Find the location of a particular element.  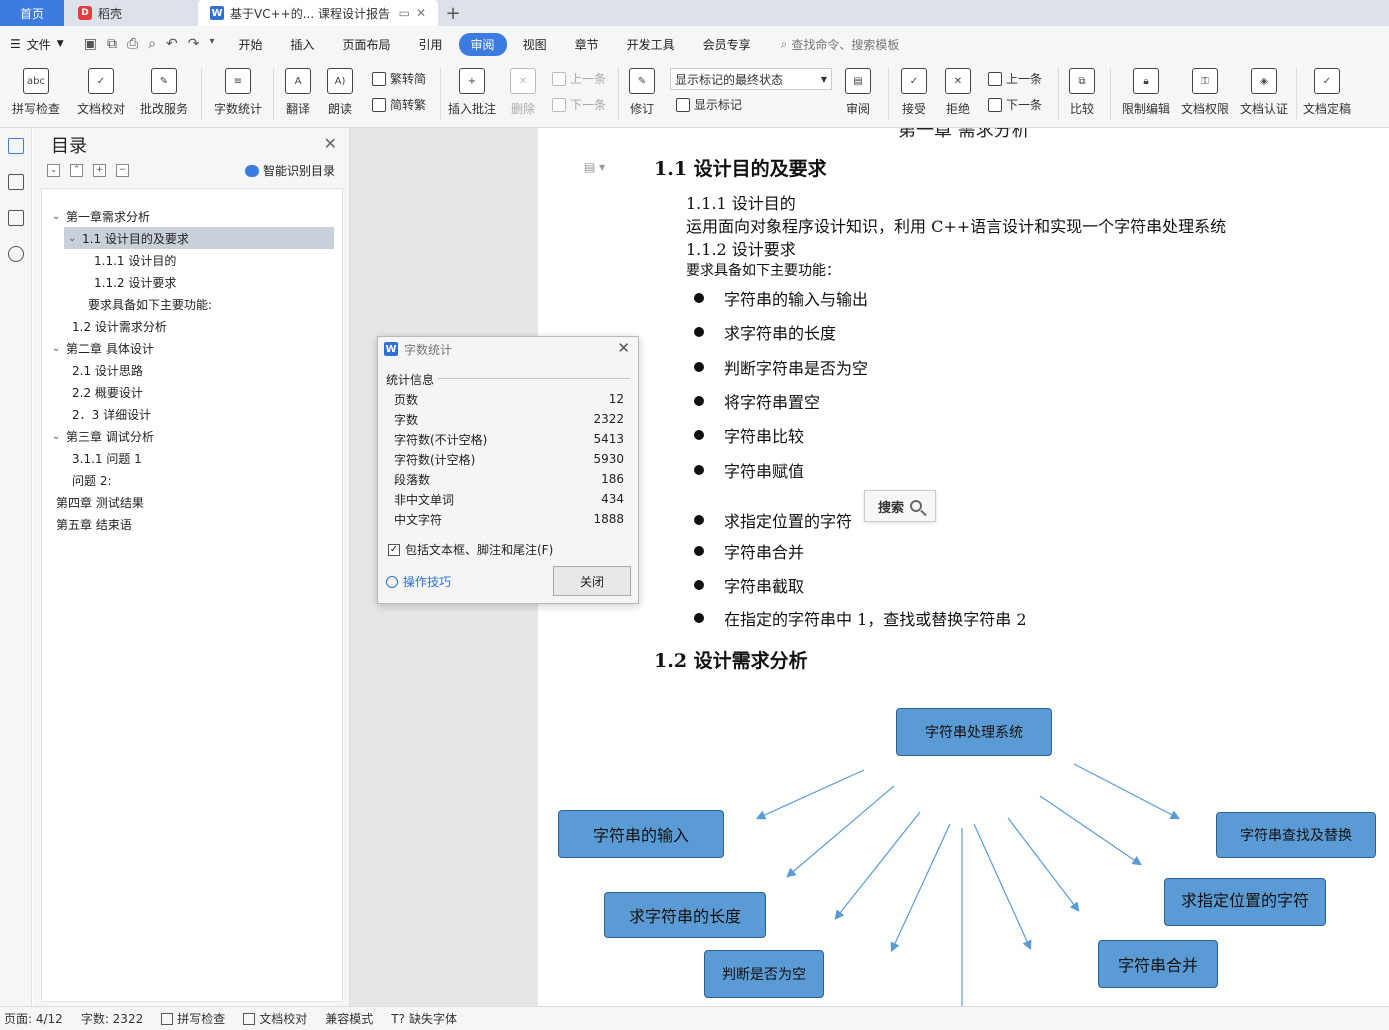

missing-font-status: T? 缺失字体 is located at coordinates (424, 1018).